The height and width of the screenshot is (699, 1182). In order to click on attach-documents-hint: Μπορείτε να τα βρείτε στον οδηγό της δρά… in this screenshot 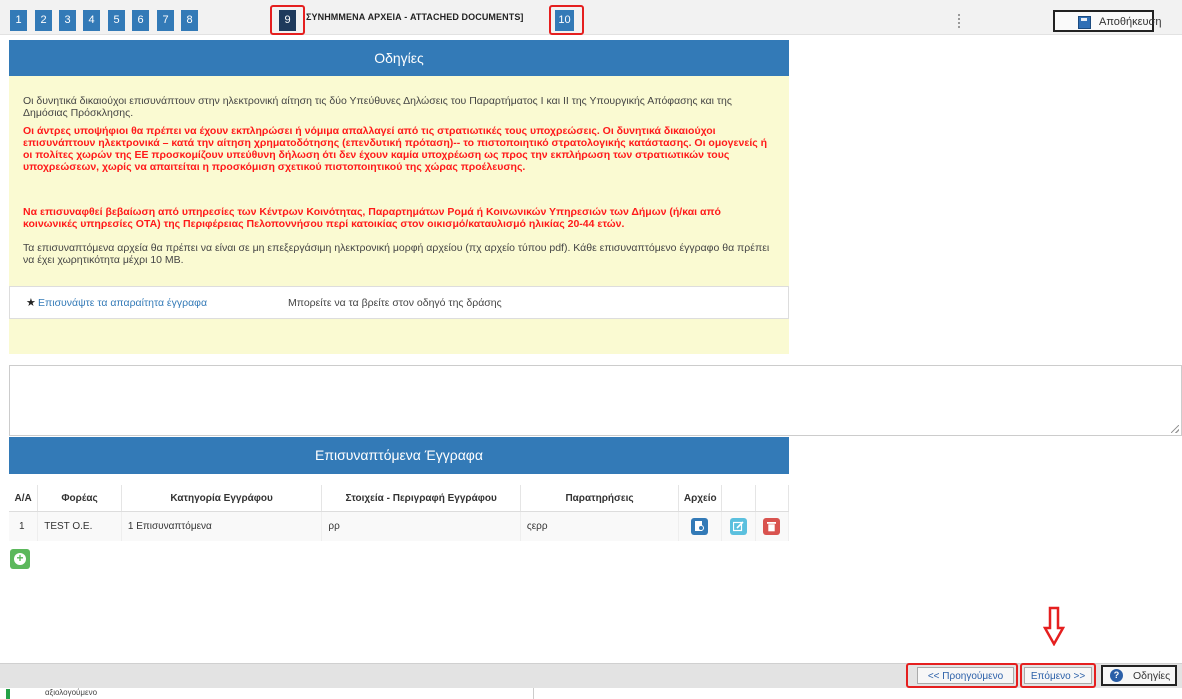, I will do `click(395, 303)`.